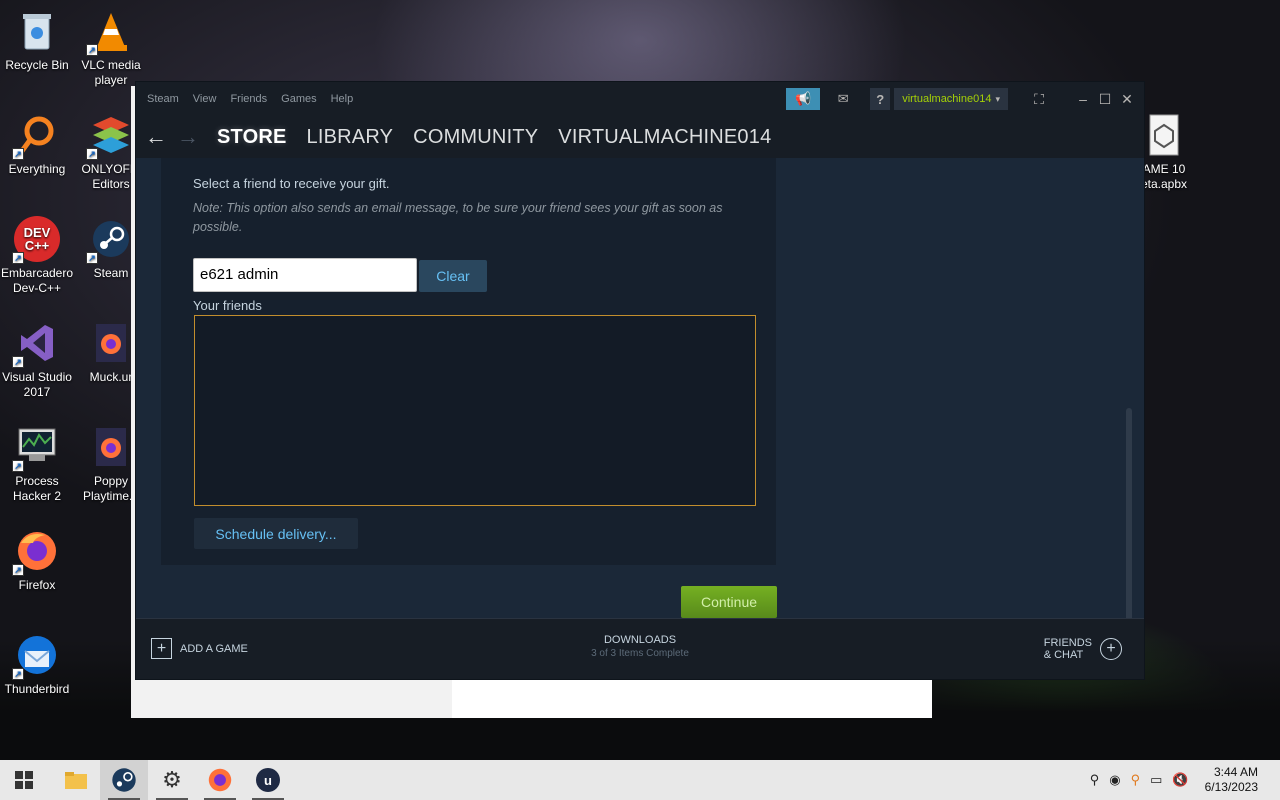 The height and width of the screenshot is (800, 1280). I want to click on friends-list-label: Your friends, so click(227, 305).